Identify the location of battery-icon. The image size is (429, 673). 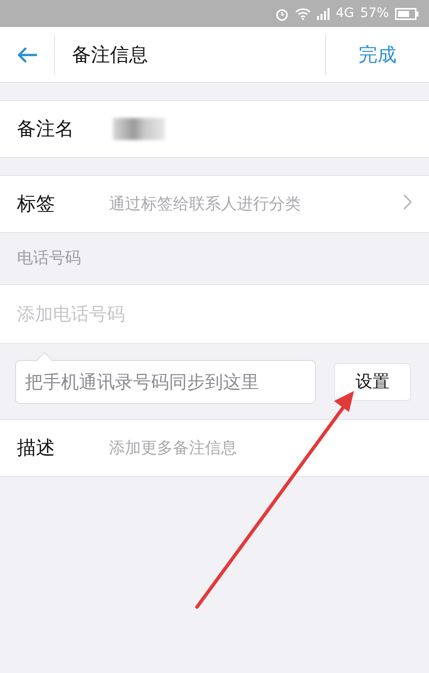
(407, 14).